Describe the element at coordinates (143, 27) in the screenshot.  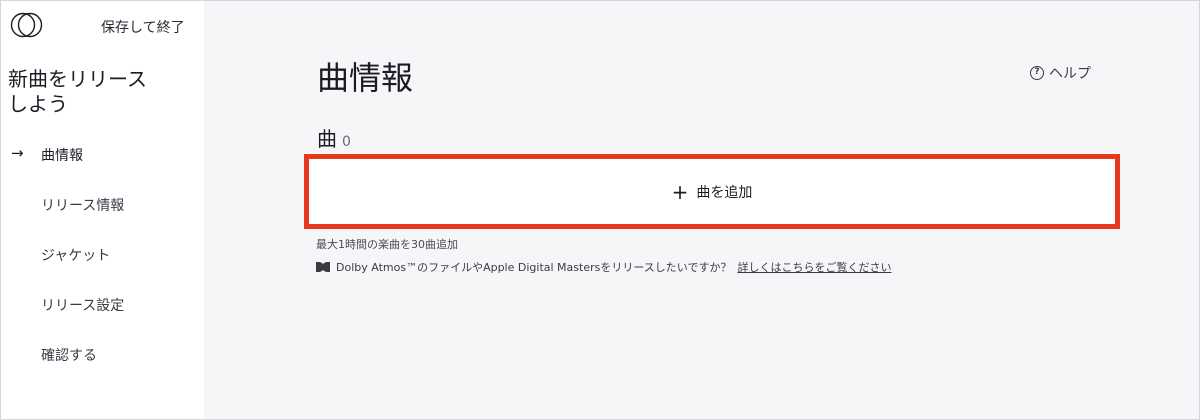
I see `save-and-exit-link: 保存して終了` at that location.